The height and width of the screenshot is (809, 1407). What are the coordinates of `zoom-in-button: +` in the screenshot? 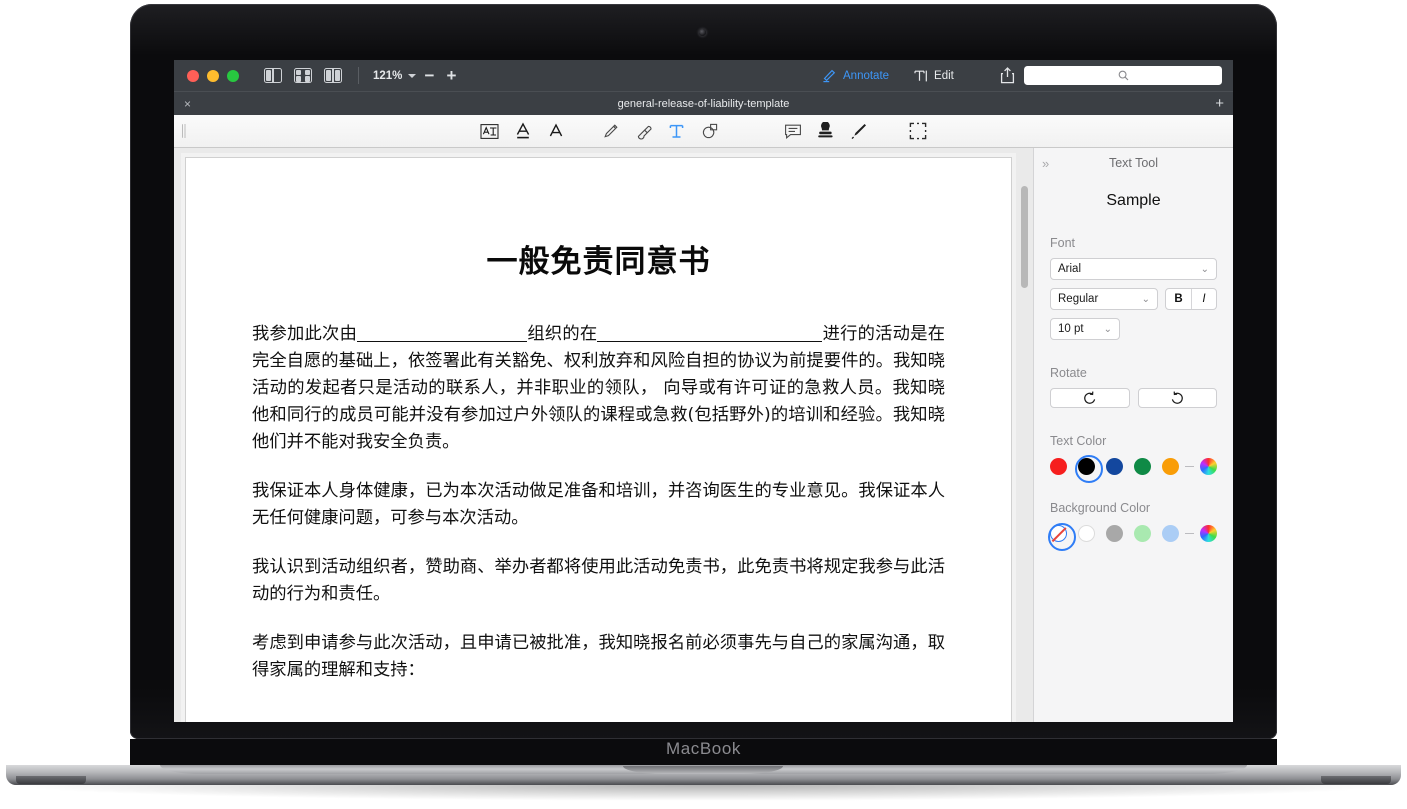 It's located at (451, 75).